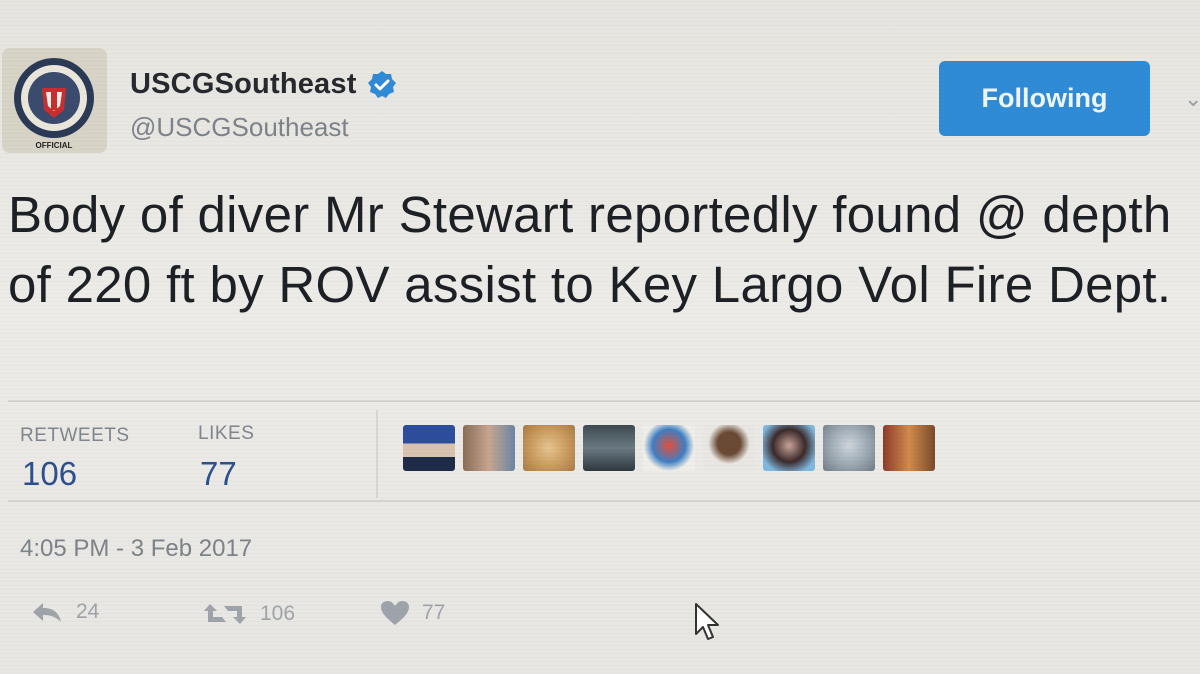 This screenshot has height=674, width=1200. I want to click on user-handle: @USCGSoutheast, so click(239, 127).